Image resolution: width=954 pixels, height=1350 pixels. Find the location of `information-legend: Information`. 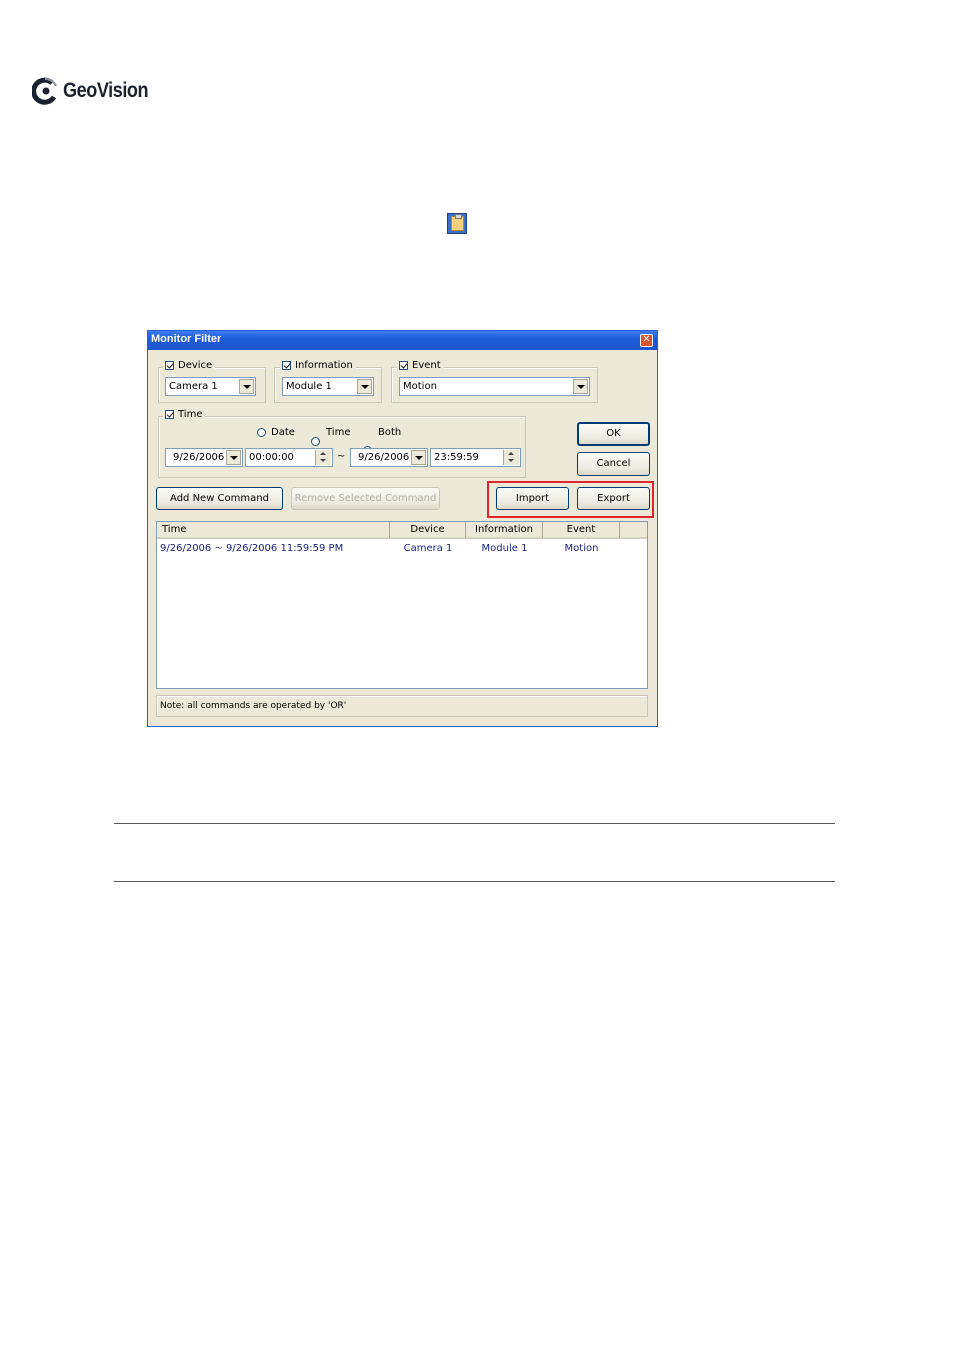

information-legend: Information is located at coordinates (318, 365).